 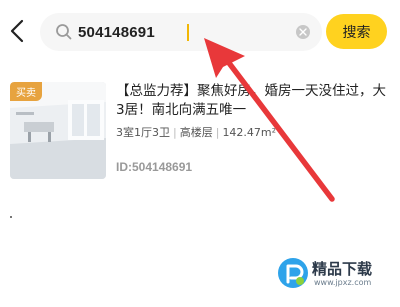 I want to click on clear-search-button, so click(x=303, y=32).